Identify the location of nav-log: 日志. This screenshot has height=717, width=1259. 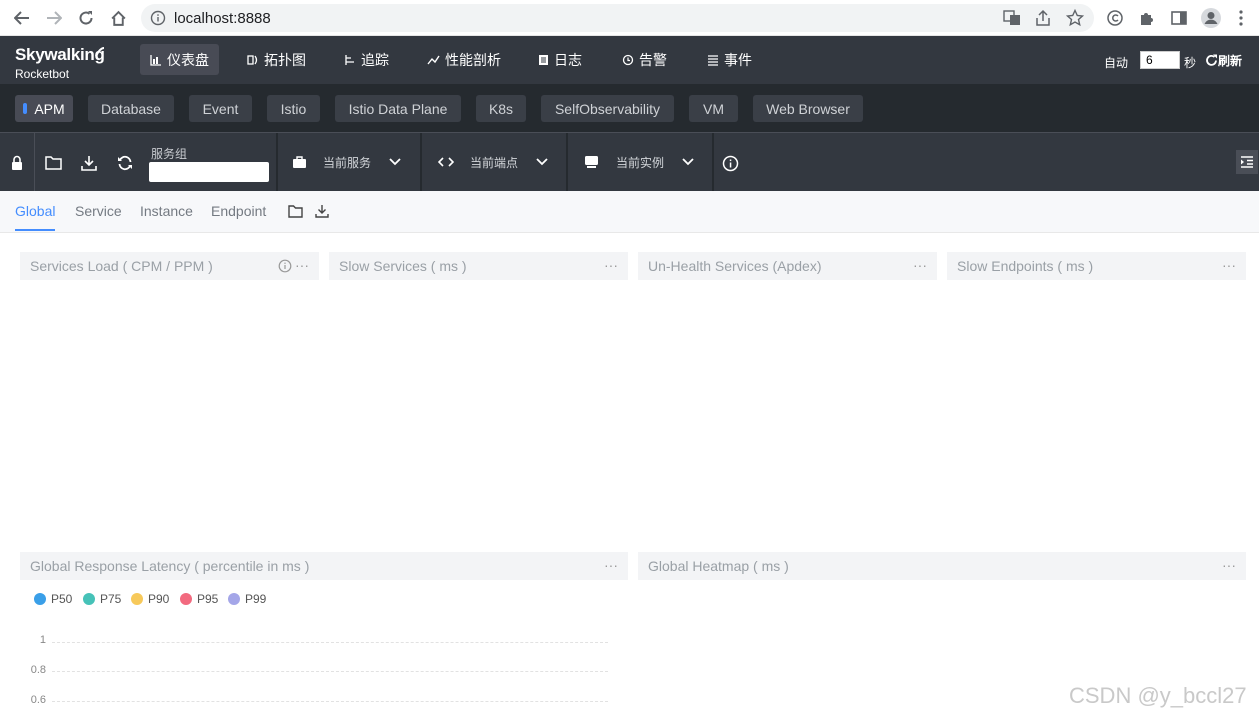
(560, 59).